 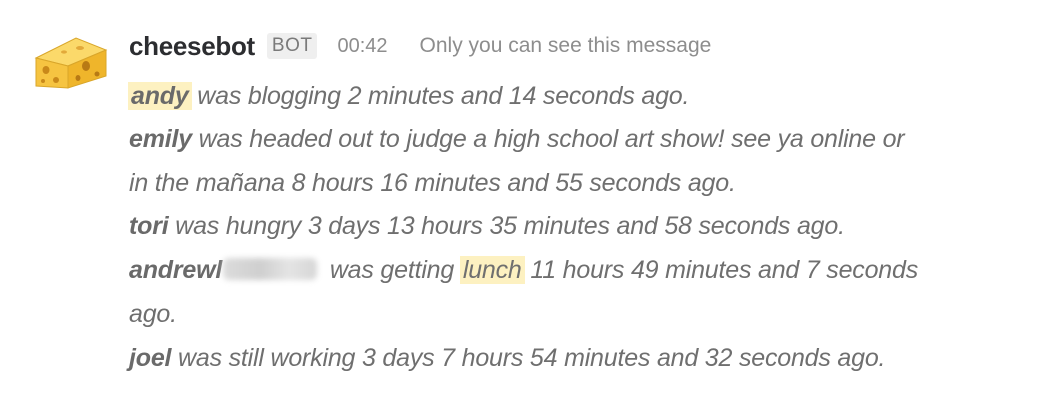 I want to click on user-name: emily, so click(x=160, y=139).